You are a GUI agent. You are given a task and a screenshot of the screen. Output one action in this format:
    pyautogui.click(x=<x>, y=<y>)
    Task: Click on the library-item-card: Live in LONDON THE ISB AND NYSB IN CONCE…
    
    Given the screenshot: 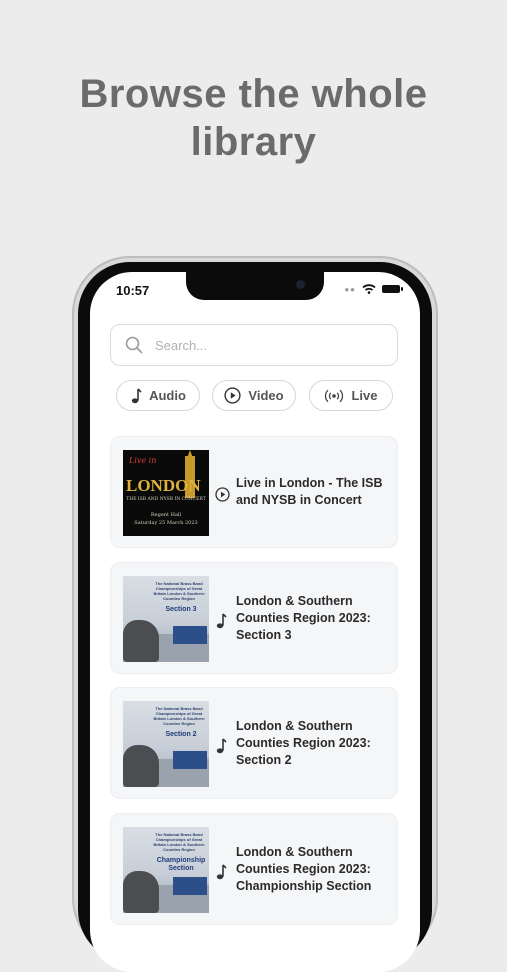 What is the action you would take?
    pyautogui.click(x=254, y=492)
    